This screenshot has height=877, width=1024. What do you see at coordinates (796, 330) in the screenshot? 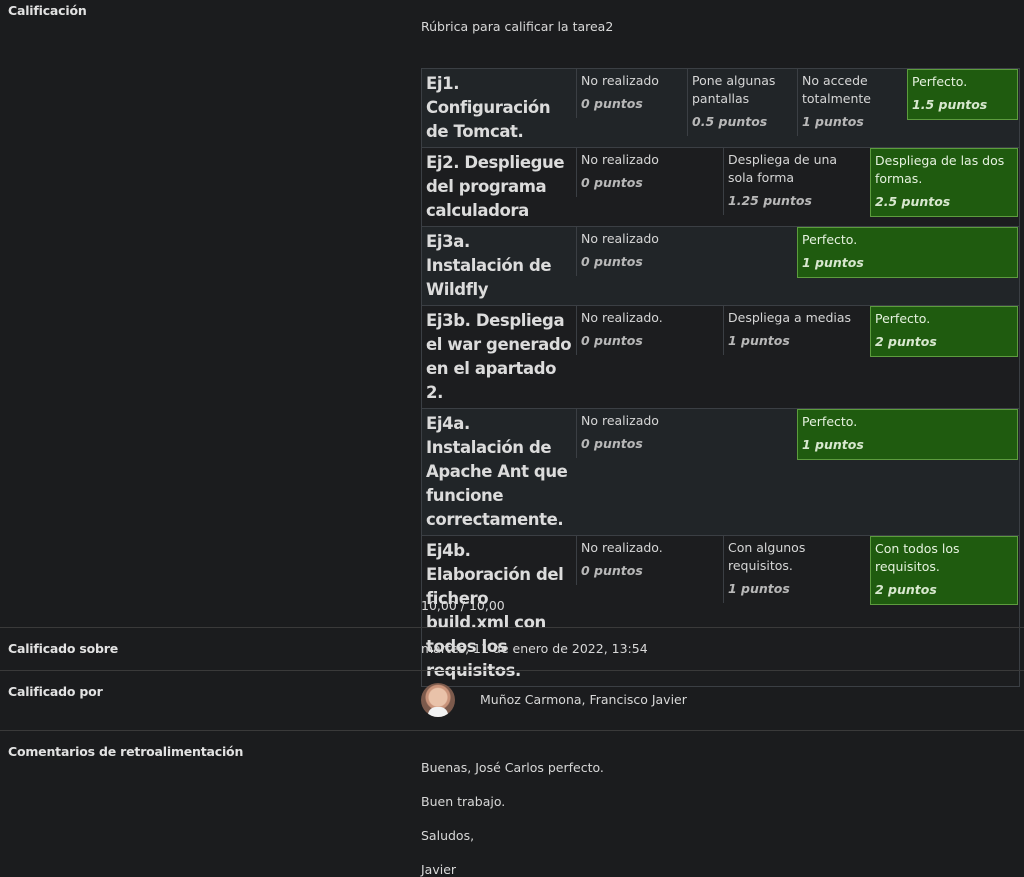
I see `level: Despliega a medias 1 puntos` at bounding box center [796, 330].